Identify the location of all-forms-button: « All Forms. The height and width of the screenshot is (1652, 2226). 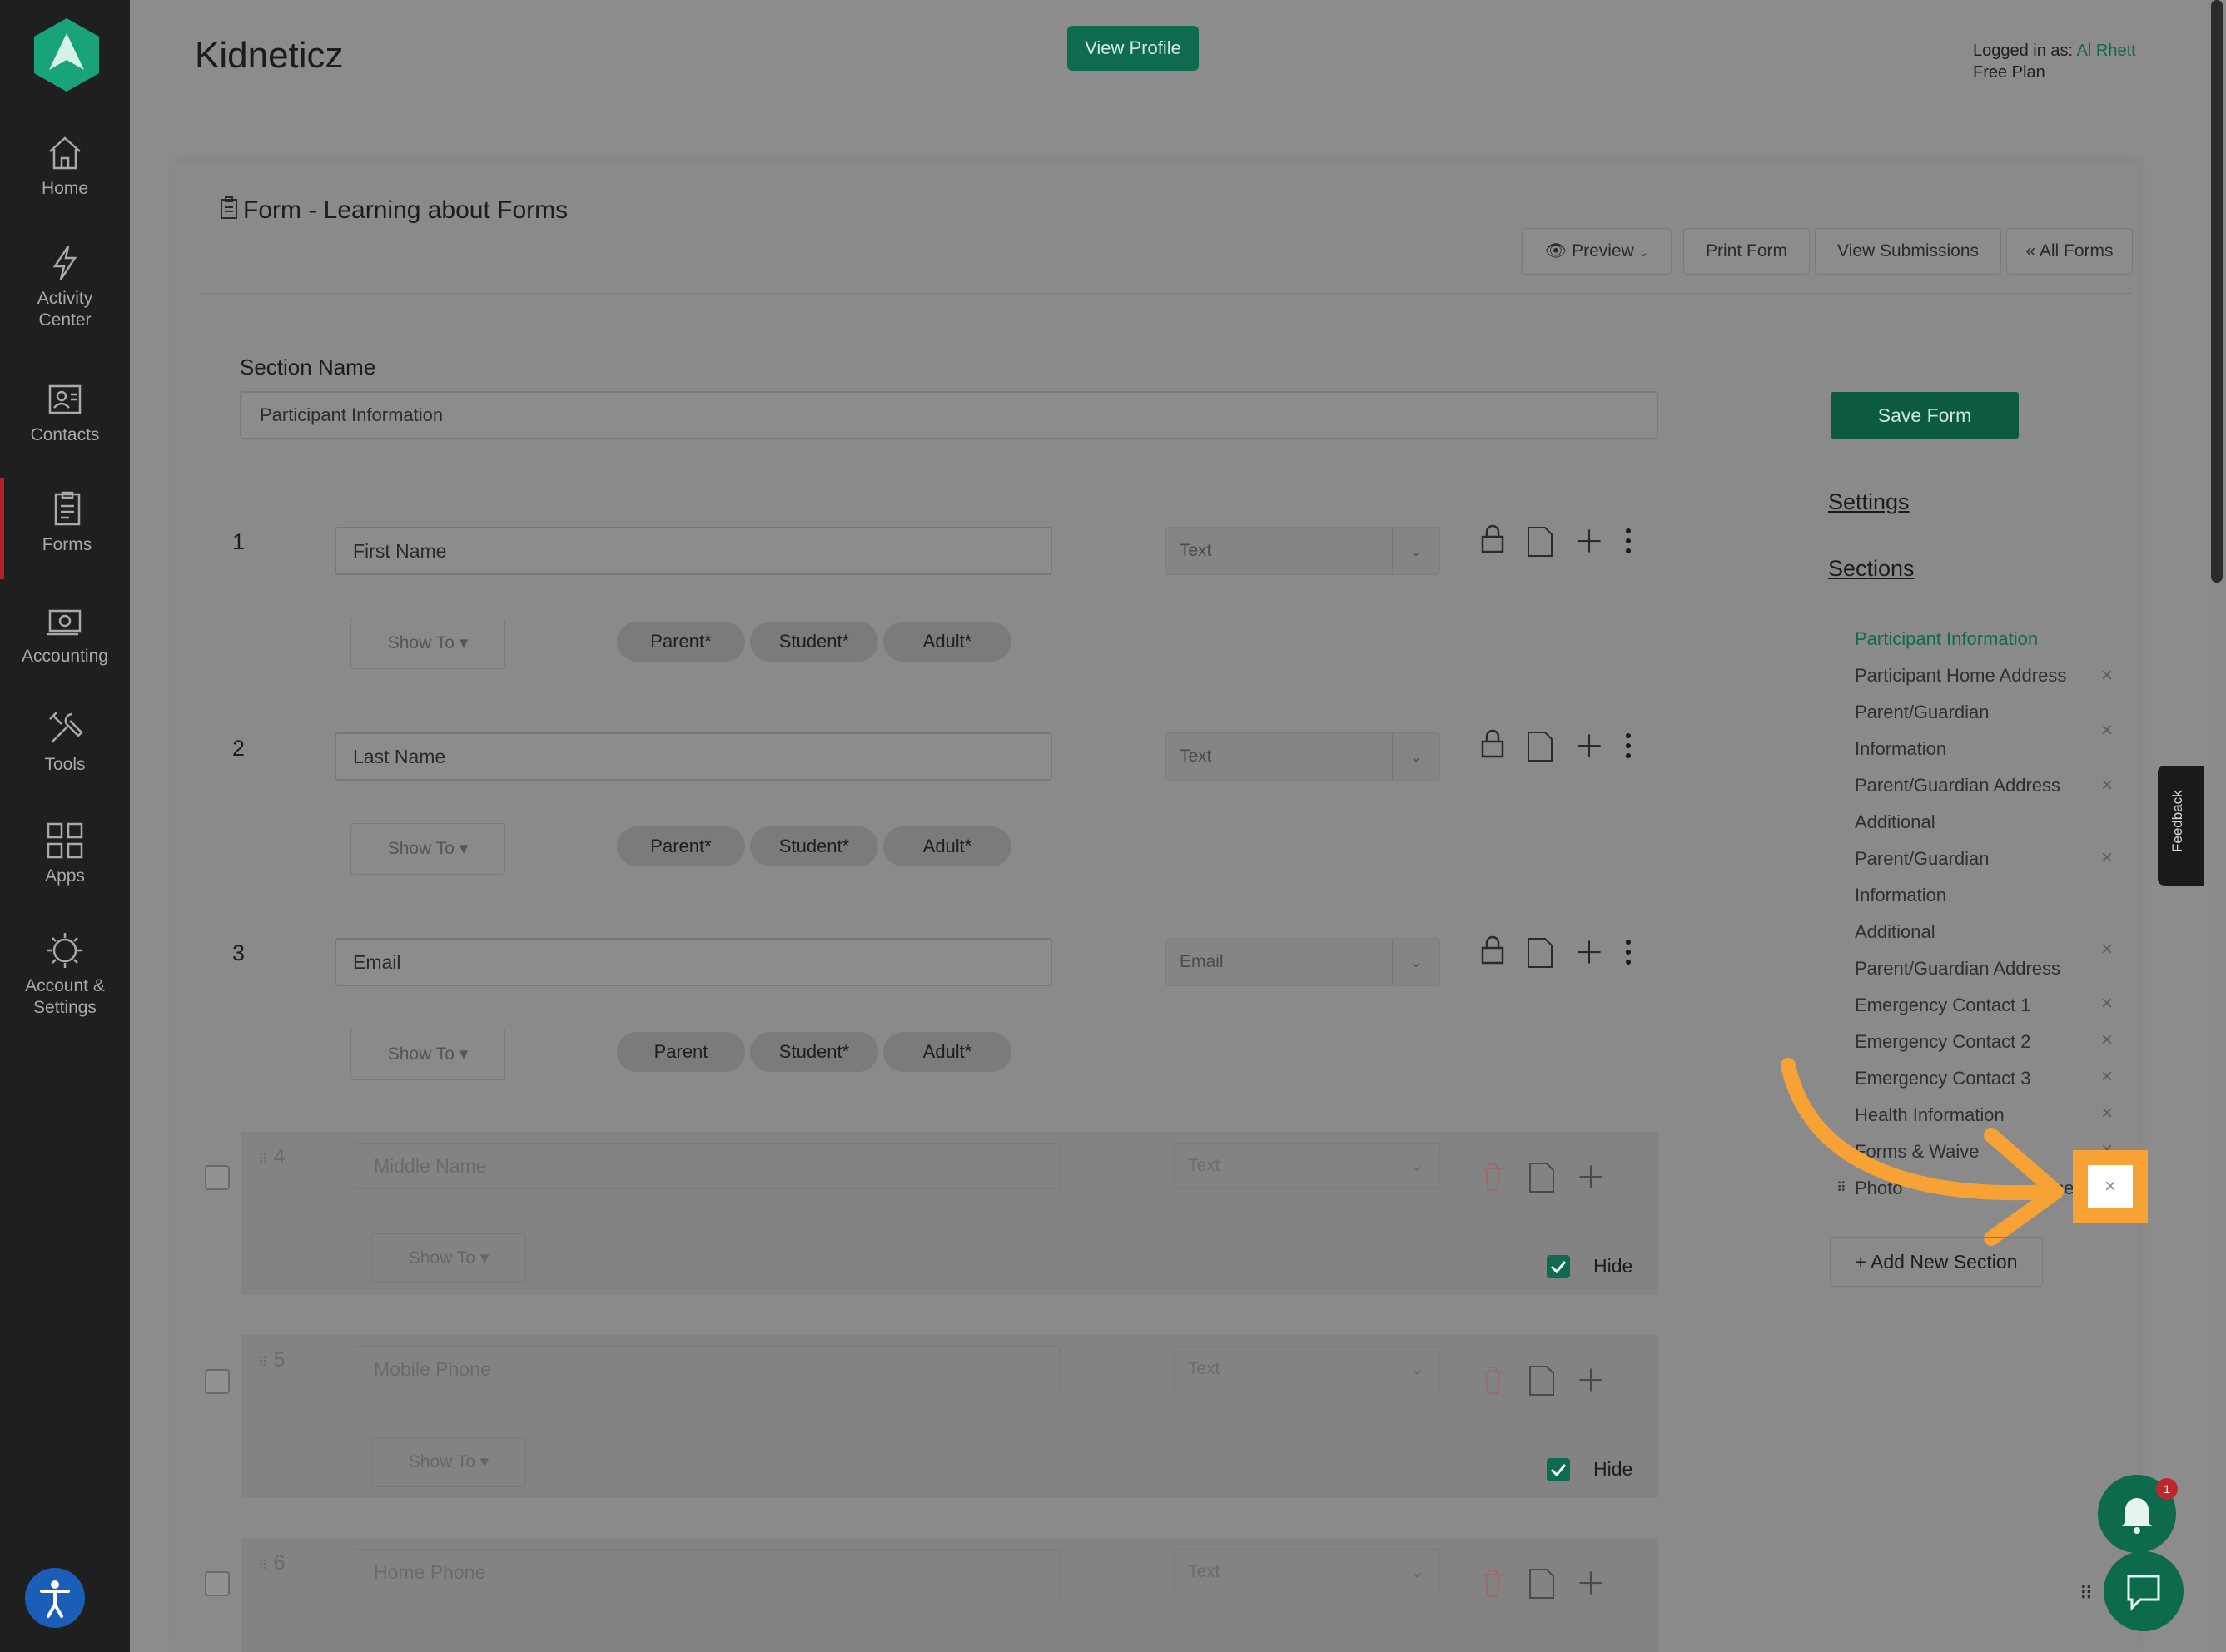
(2069, 251).